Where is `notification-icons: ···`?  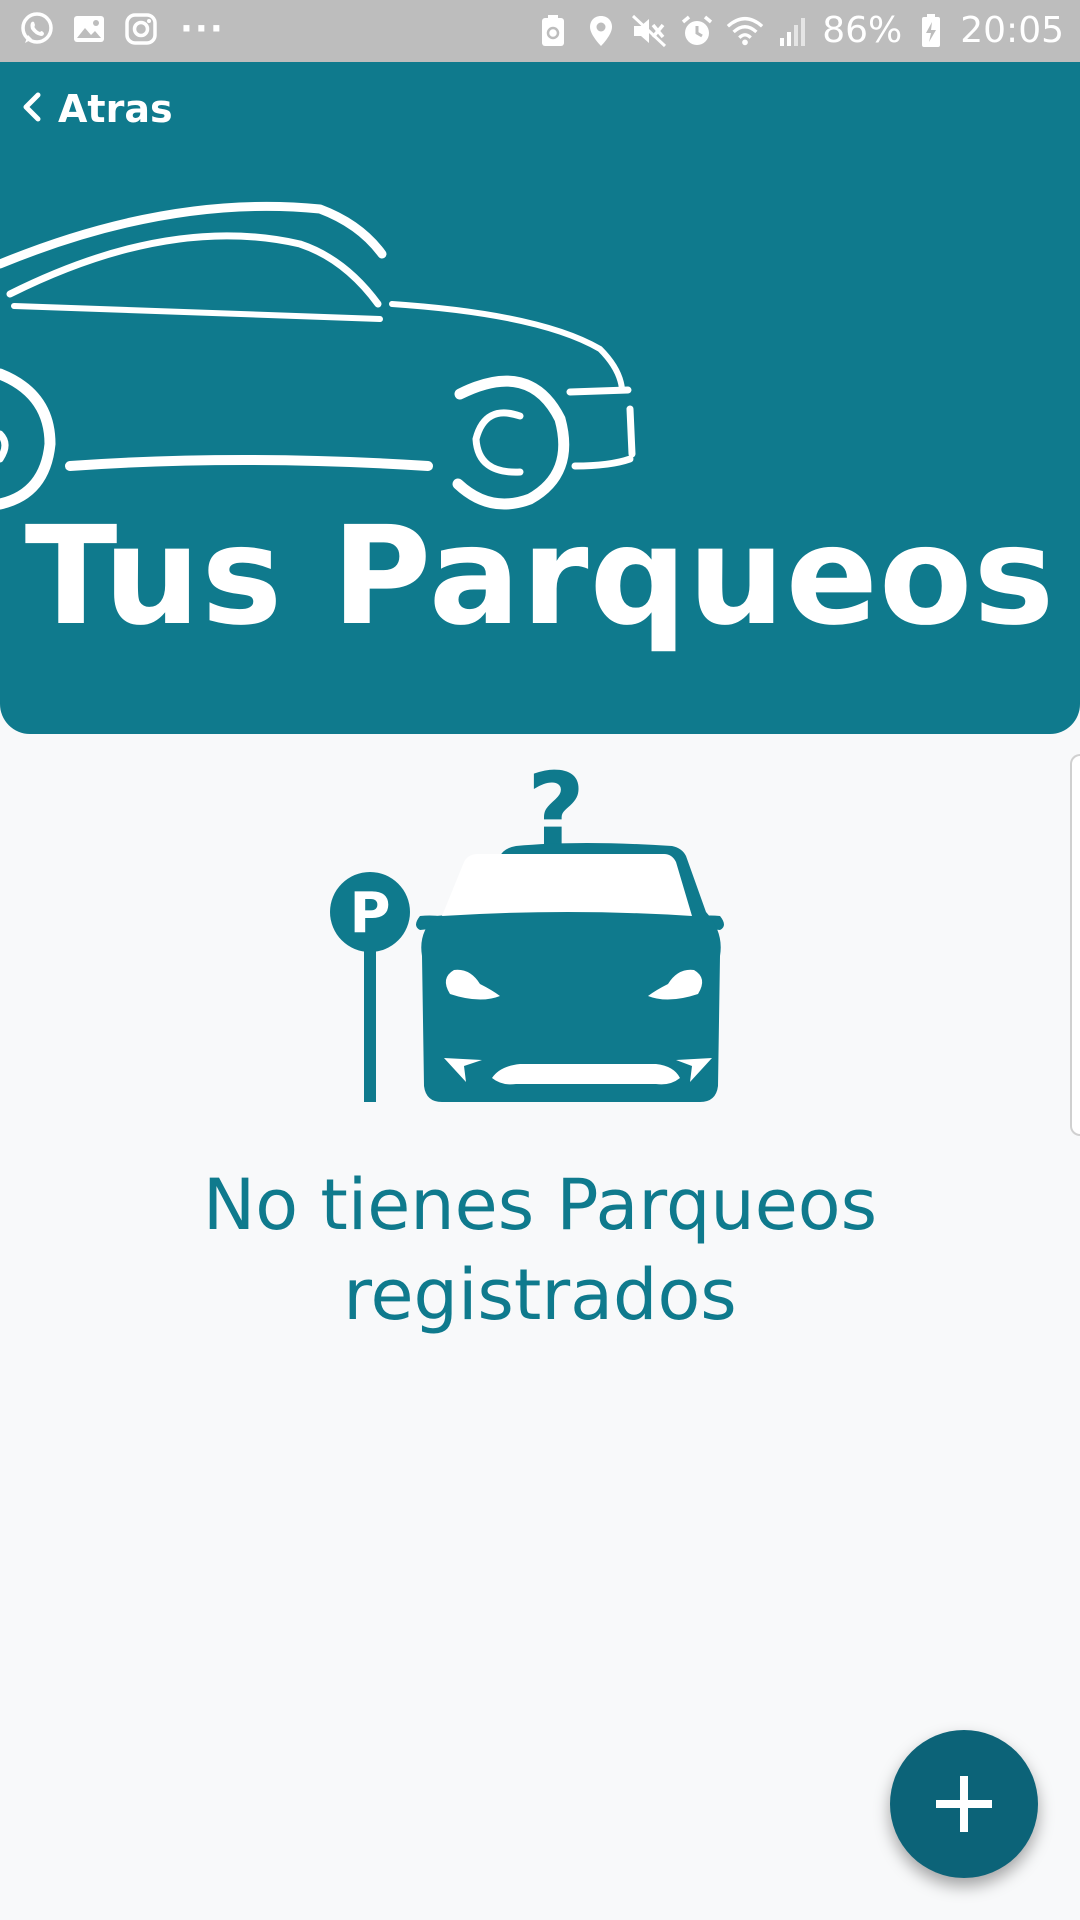 notification-icons: ··· is located at coordinates (121, 29).